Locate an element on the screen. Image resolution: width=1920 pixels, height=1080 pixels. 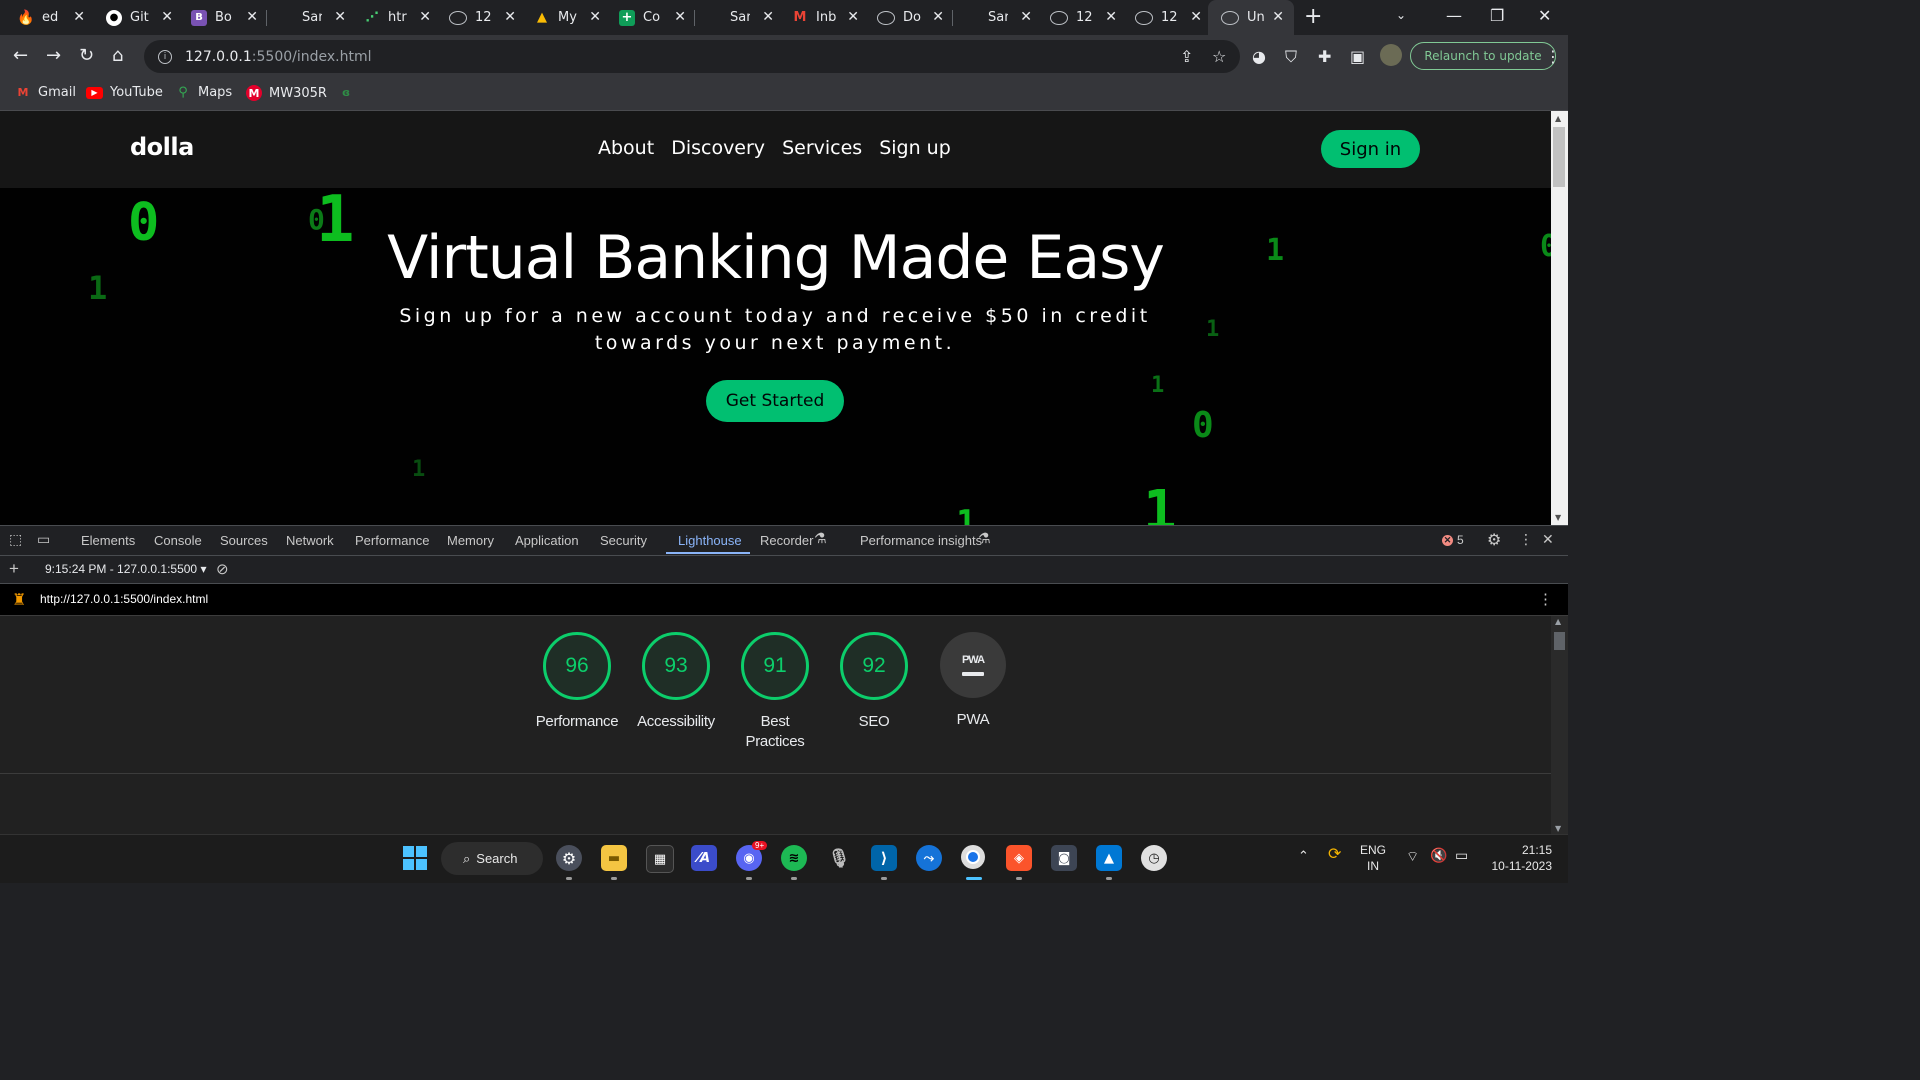
tab-14: 12 ✕ is located at coordinates (1164, 17).